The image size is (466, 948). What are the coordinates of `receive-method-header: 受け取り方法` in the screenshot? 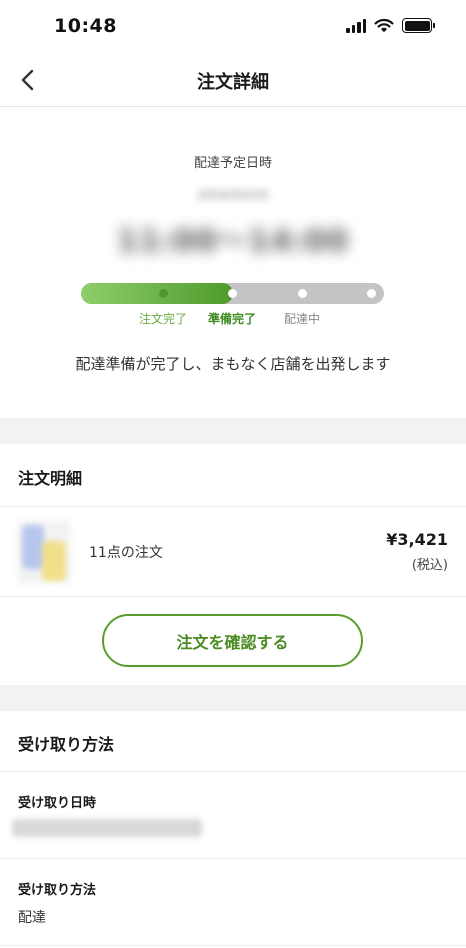 It's located at (66, 744).